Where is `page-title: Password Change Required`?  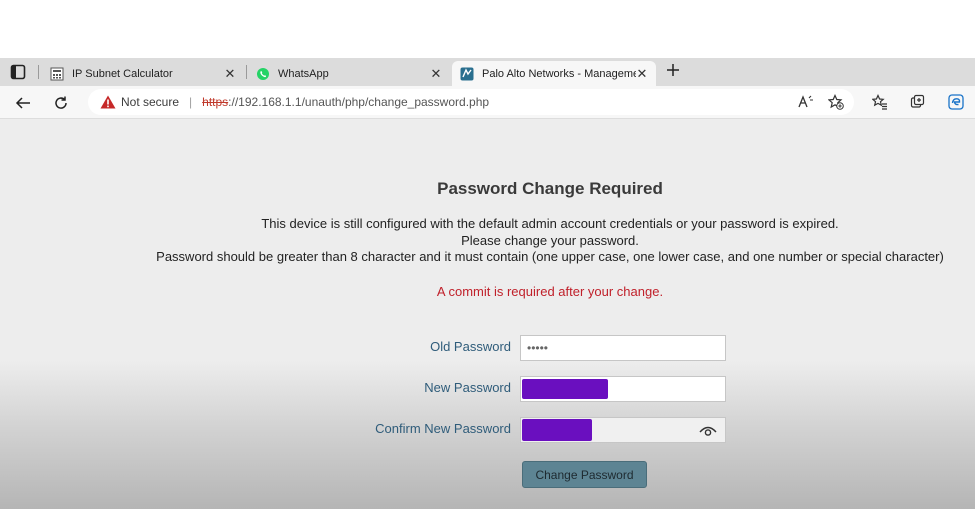
page-title: Password Change Required is located at coordinates (550, 188).